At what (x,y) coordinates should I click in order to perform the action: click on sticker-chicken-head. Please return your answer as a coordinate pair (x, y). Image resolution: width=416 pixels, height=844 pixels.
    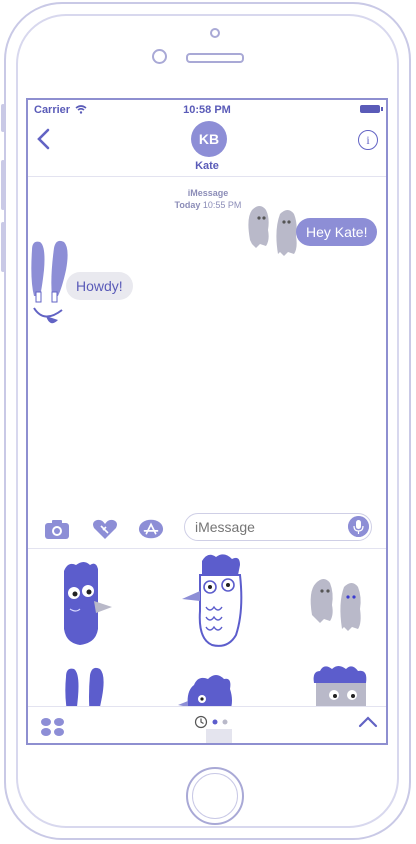
    Looking at the image, I should click on (215, 601).